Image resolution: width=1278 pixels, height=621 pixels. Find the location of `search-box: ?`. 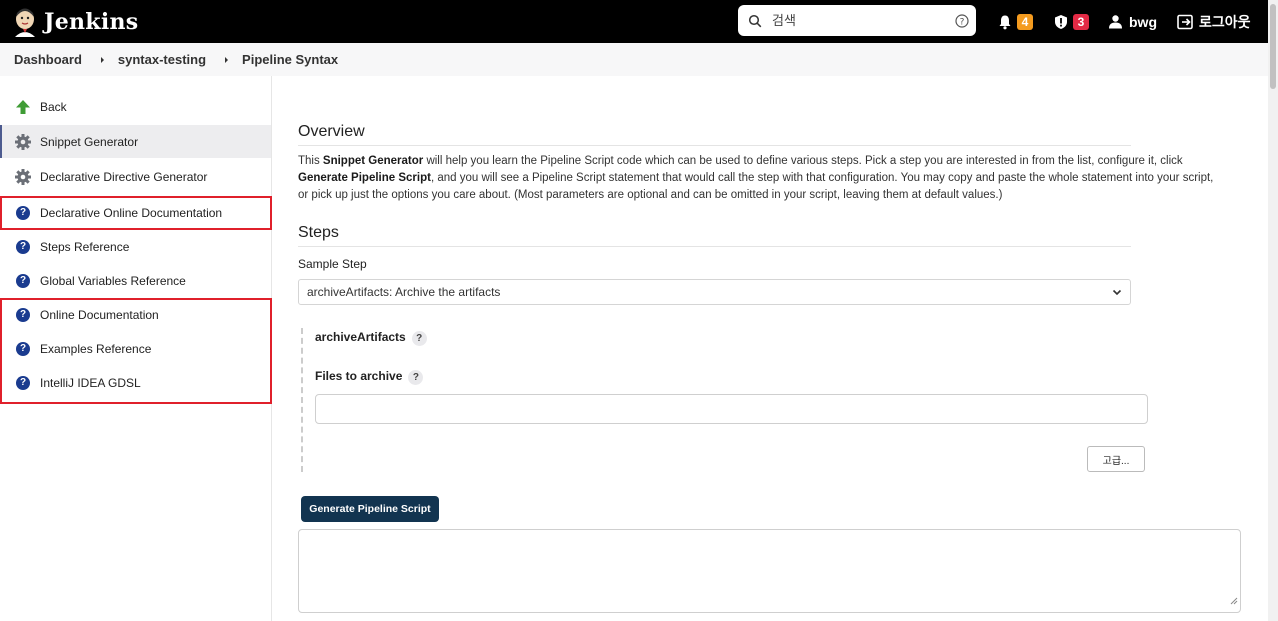

search-box: ? is located at coordinates (857, 20).